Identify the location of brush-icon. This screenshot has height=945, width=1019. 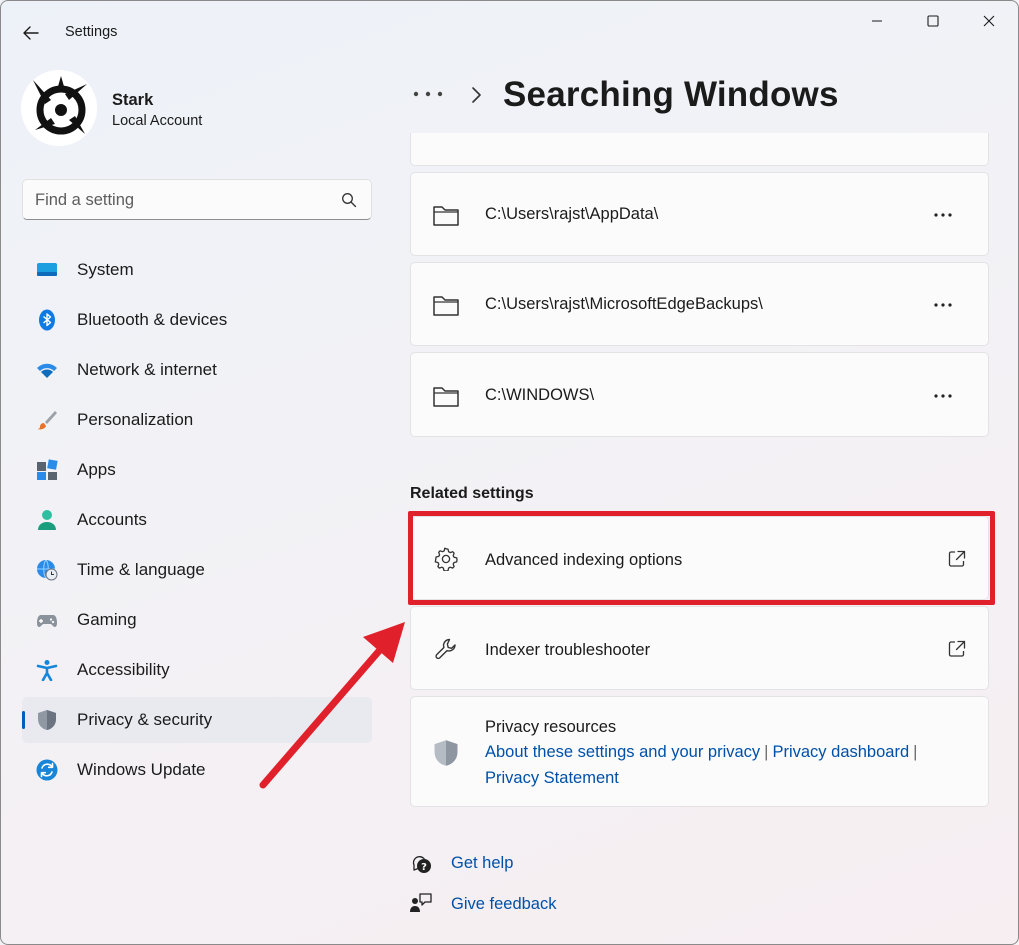
(47, 420).